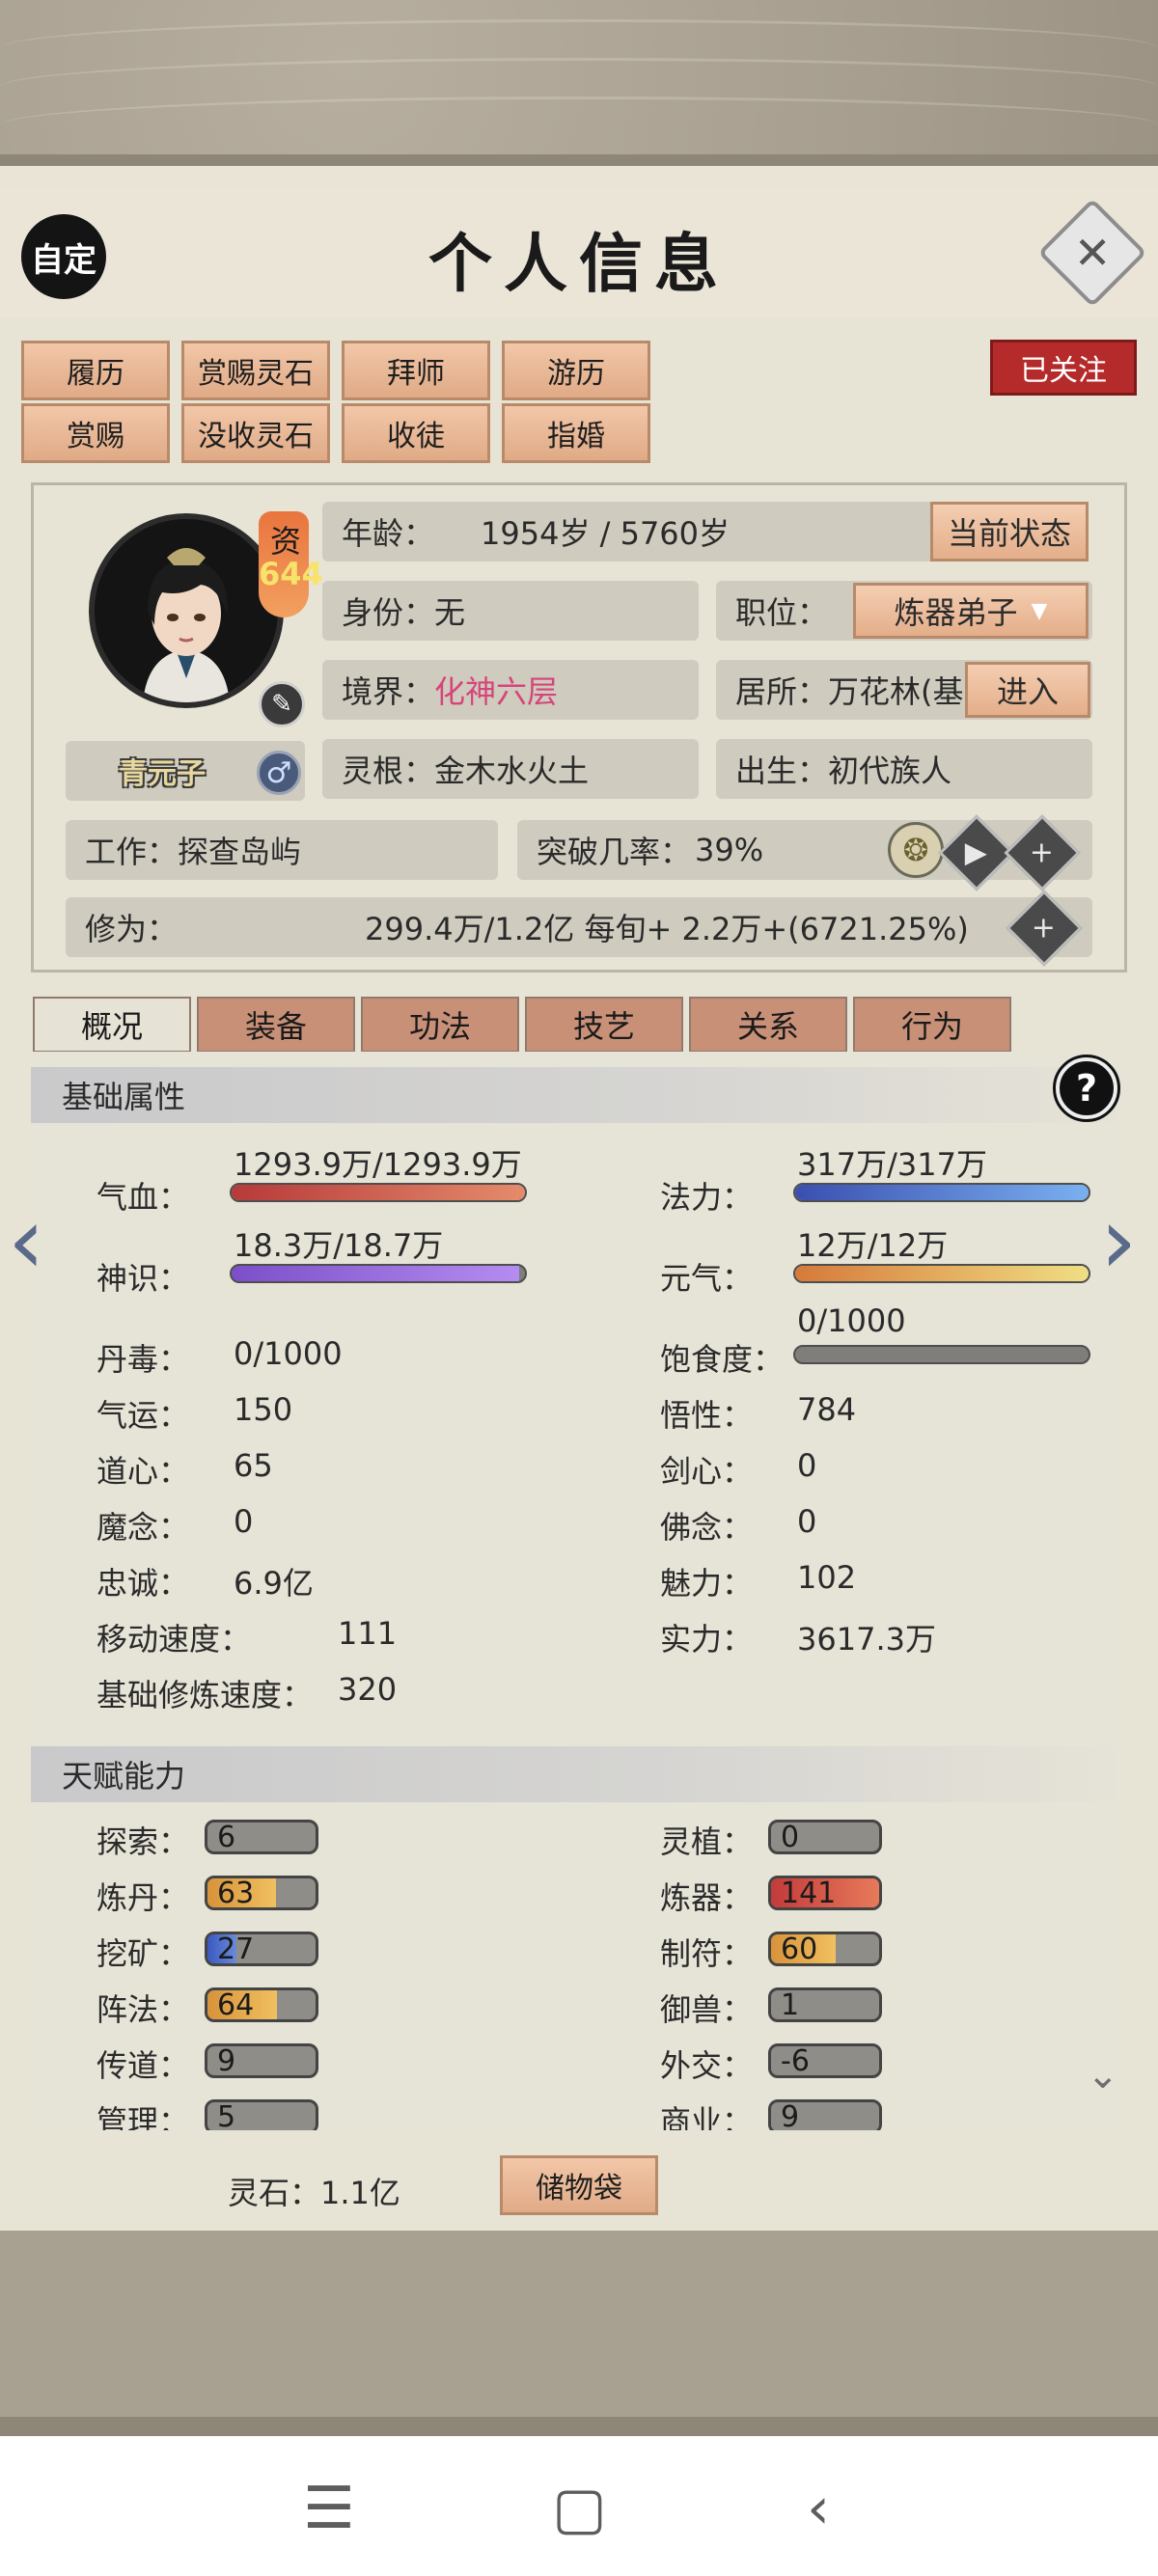  I want to click on history-button: 履历, so click(95, 370).